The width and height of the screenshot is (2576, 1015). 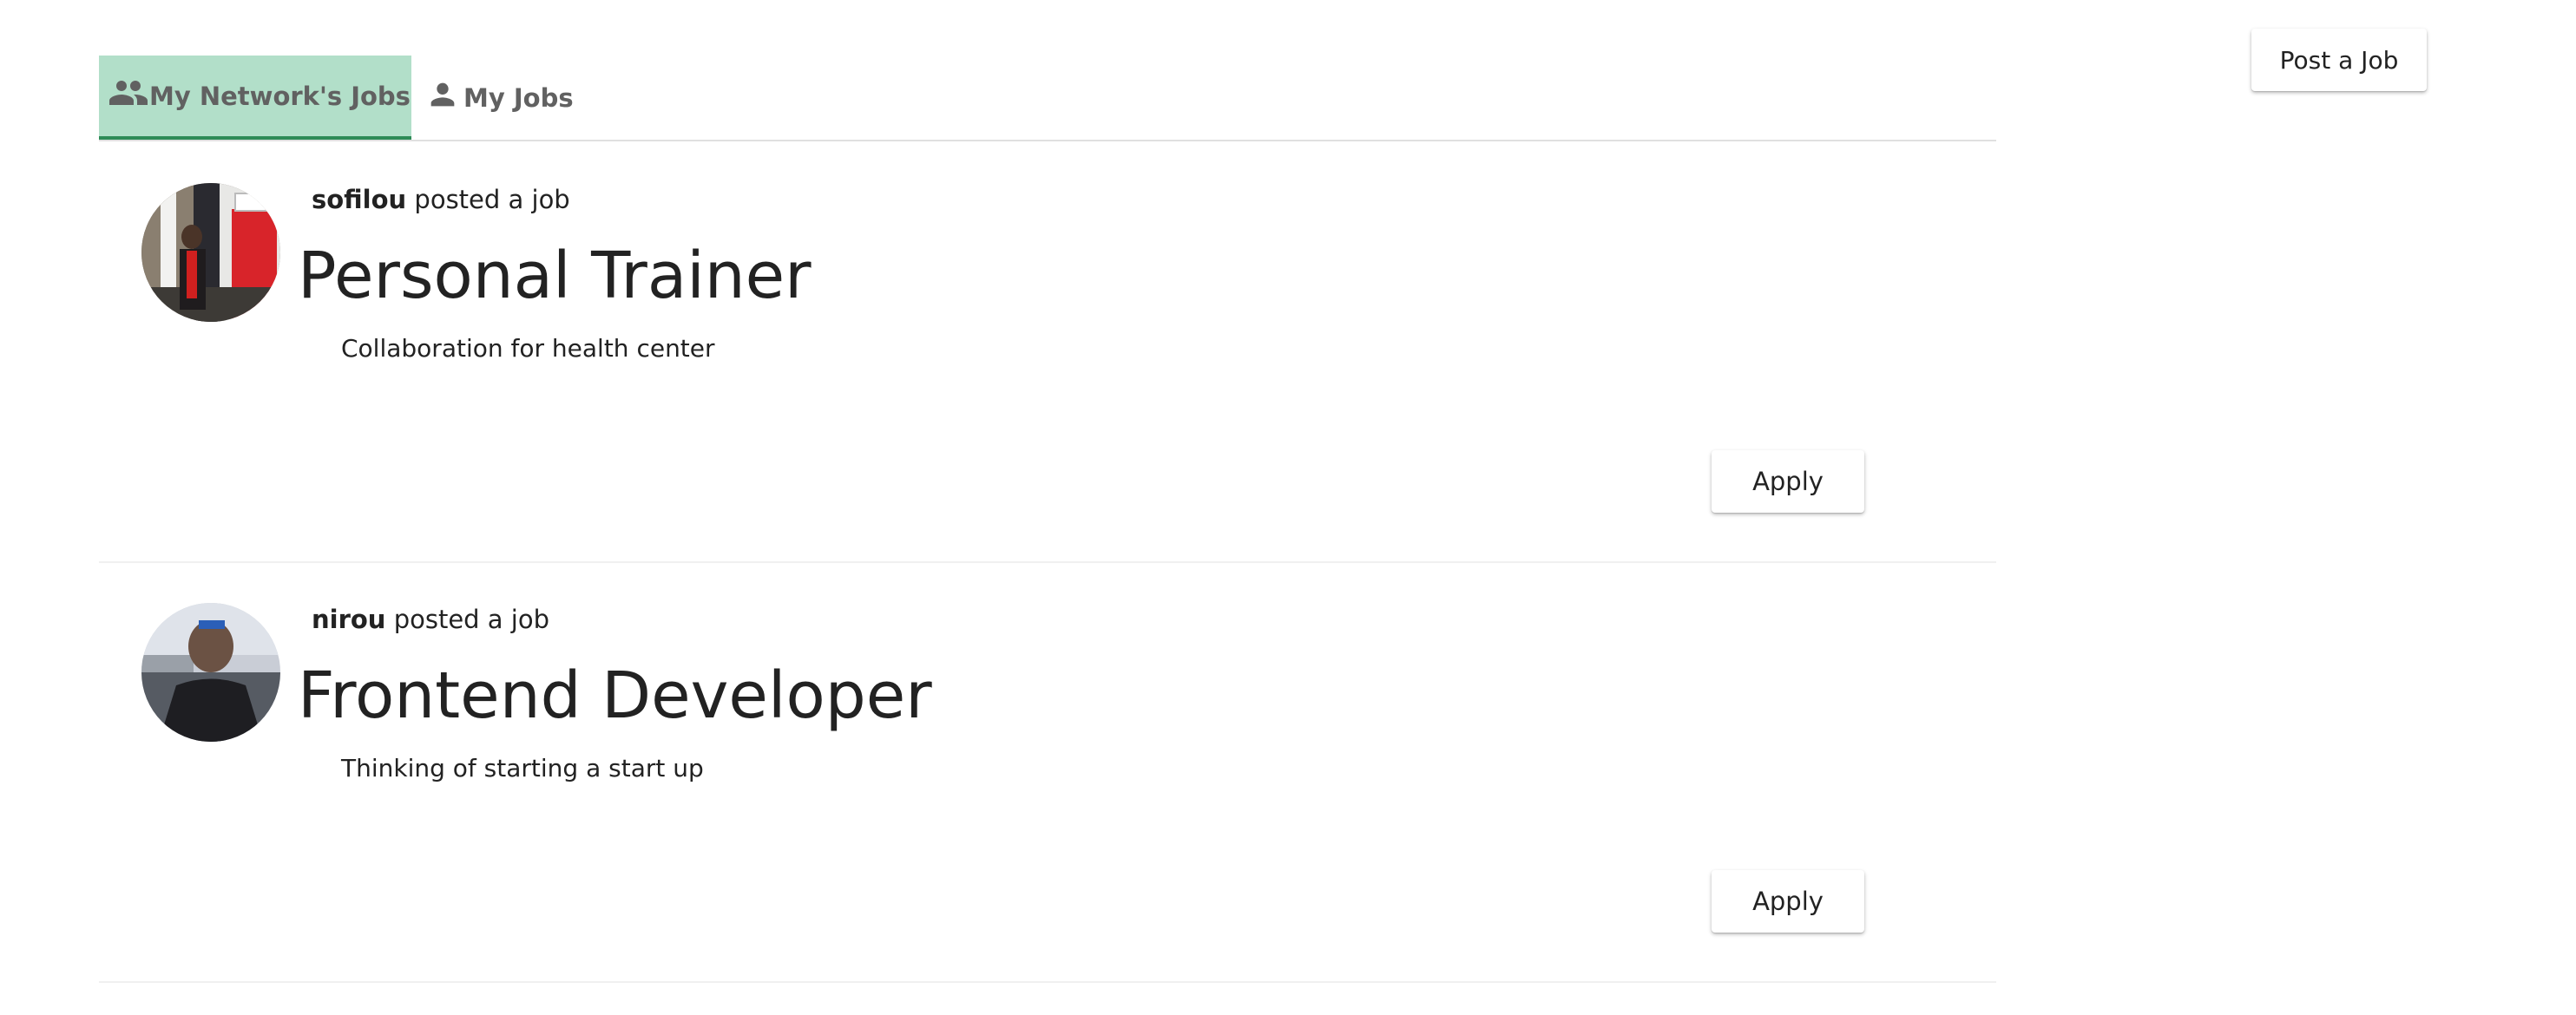 What do you see at coordinates (615, 695) in the screenshot?
I see `job-title: Frontend Developer` at bounding box center [615, 695].